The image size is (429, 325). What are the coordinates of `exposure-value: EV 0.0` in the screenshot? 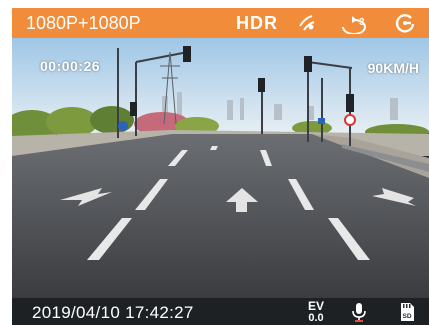 It's located at (316, 312).